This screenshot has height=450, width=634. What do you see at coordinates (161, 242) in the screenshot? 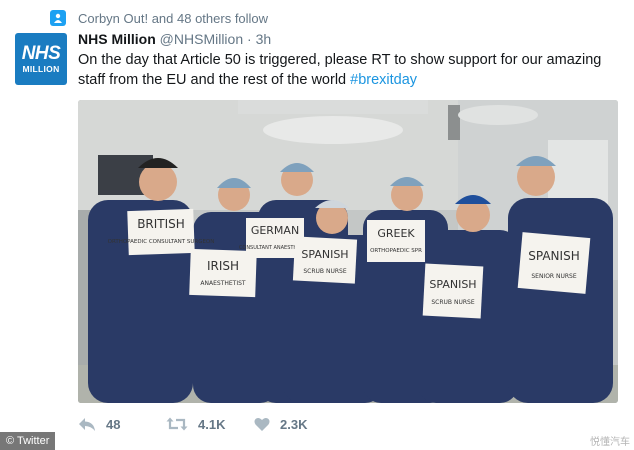
I see `sign-0-sub: ORTHOPAEDIC CONSULTANT SURGEON` at bounding box center [161, 242].